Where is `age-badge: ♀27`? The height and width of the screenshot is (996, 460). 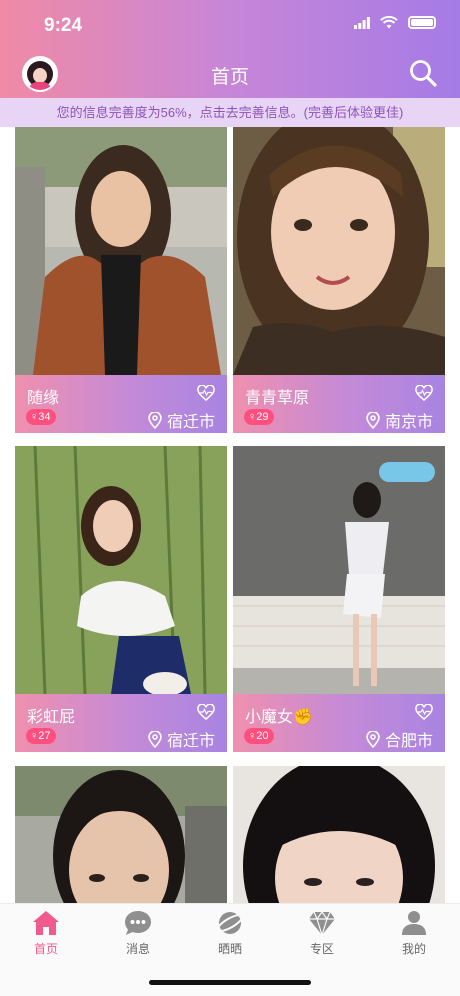
age-badge: ♀27 is located at coordinates (41, 736).